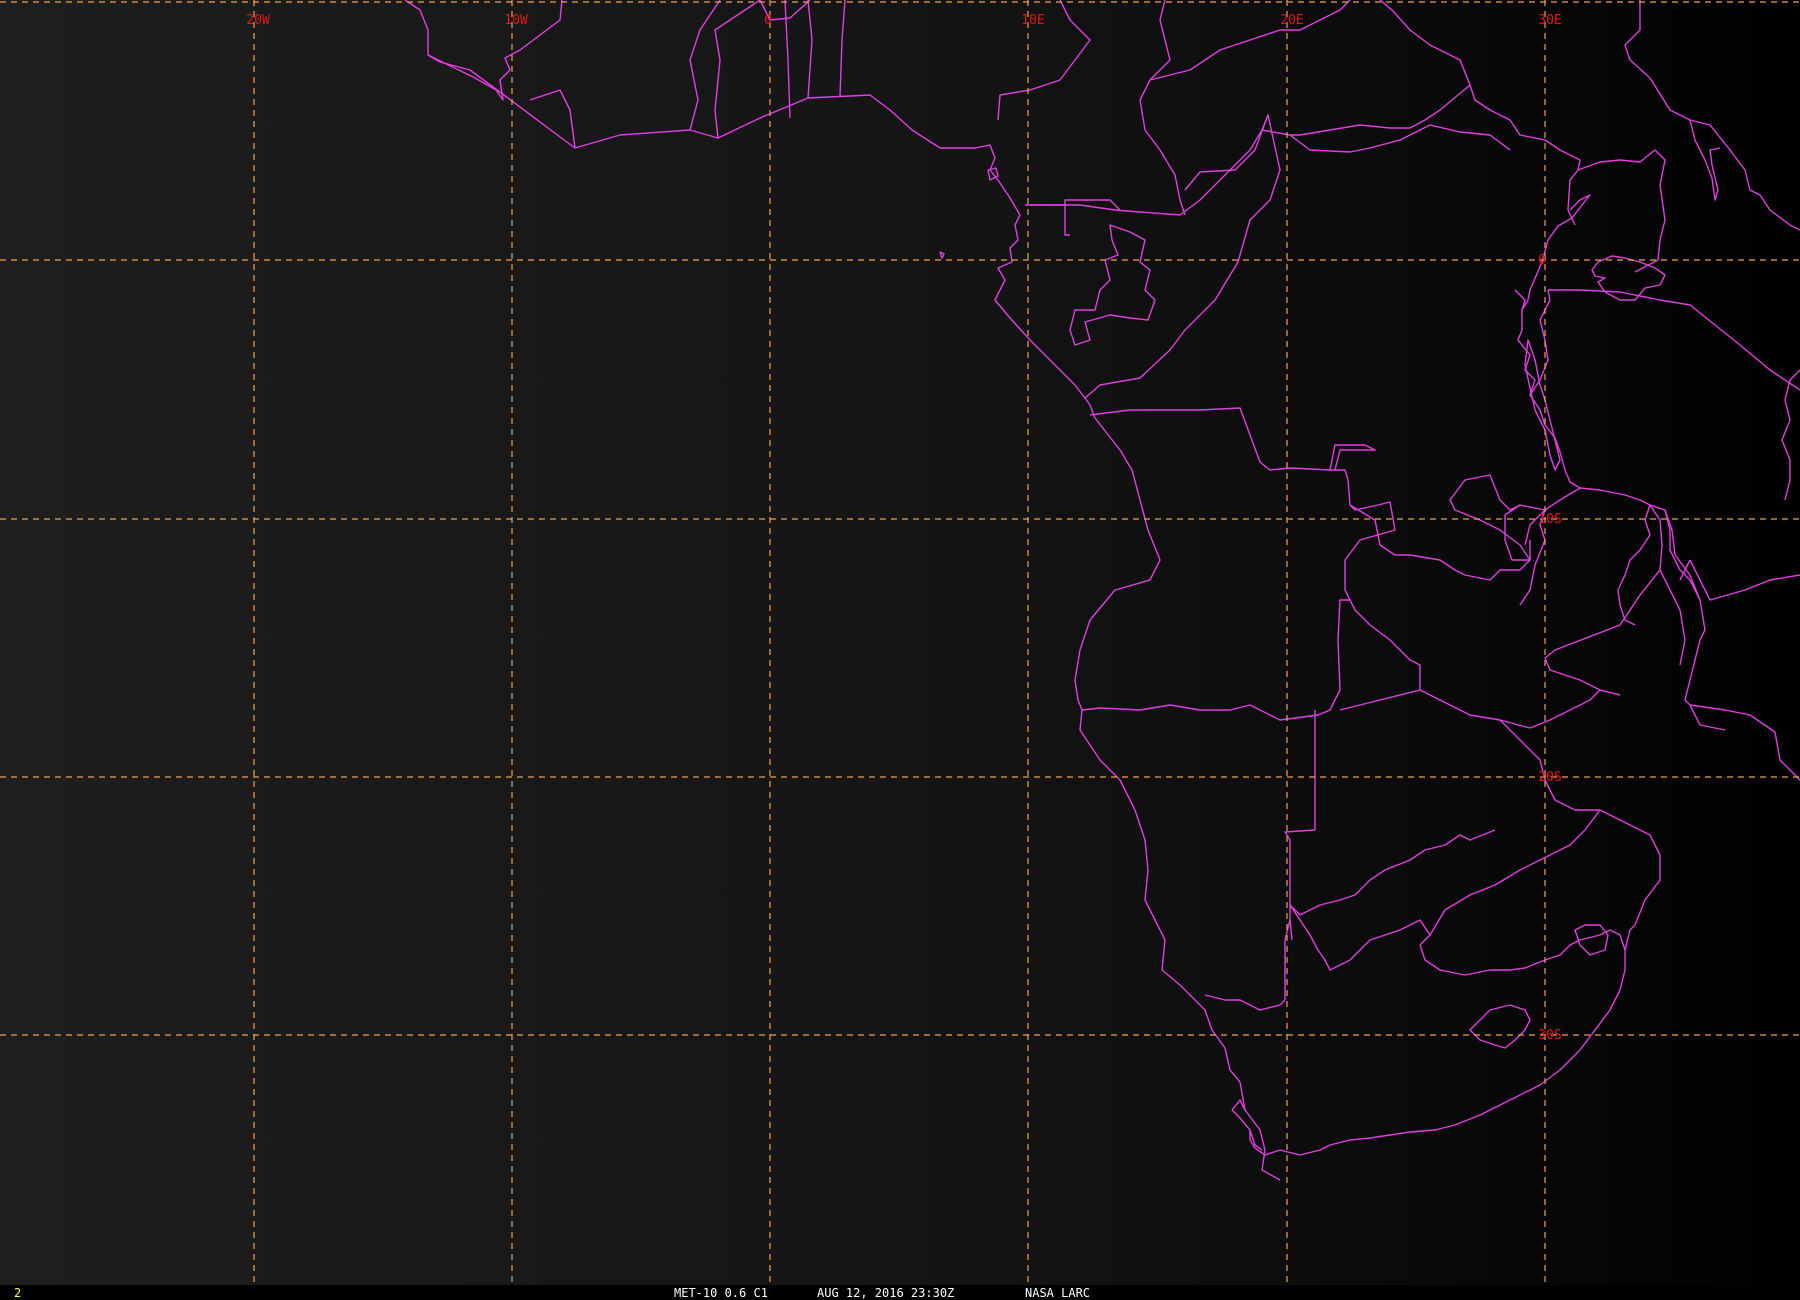 Image resolution: width=1800 pixels, height=1300 pixels. What do you see at coordinates (1549, 777) in the screenshot?
I see `lat-label-20s: 20S` at bounding box center [1549, 777].